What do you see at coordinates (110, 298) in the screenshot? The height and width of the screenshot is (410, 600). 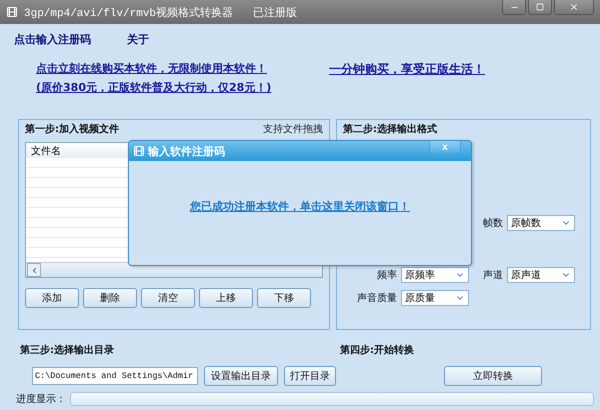 I see `list-button: 删除` at bounding box center [110, 298].